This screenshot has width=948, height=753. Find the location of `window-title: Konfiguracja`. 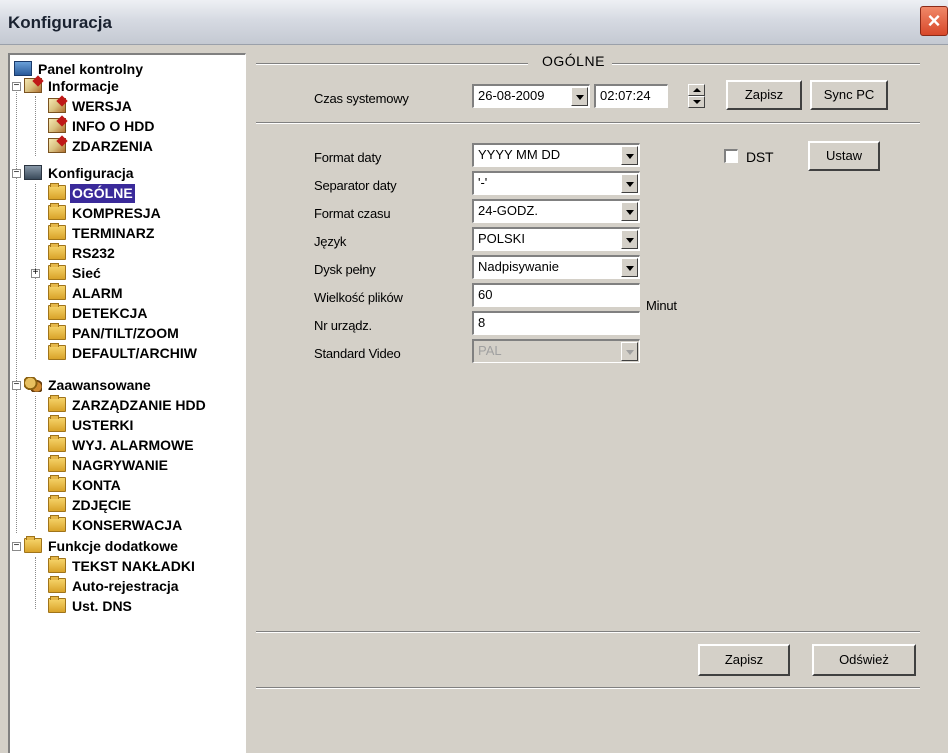

window-title: Konfiguracja is located at coordinates (60, 22).